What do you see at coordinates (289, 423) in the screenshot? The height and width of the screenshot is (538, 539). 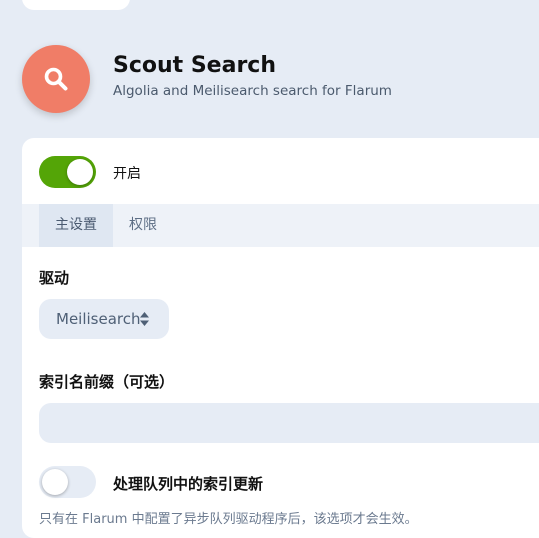 I see `index-prefix-input` at bounding box center [289, 423].